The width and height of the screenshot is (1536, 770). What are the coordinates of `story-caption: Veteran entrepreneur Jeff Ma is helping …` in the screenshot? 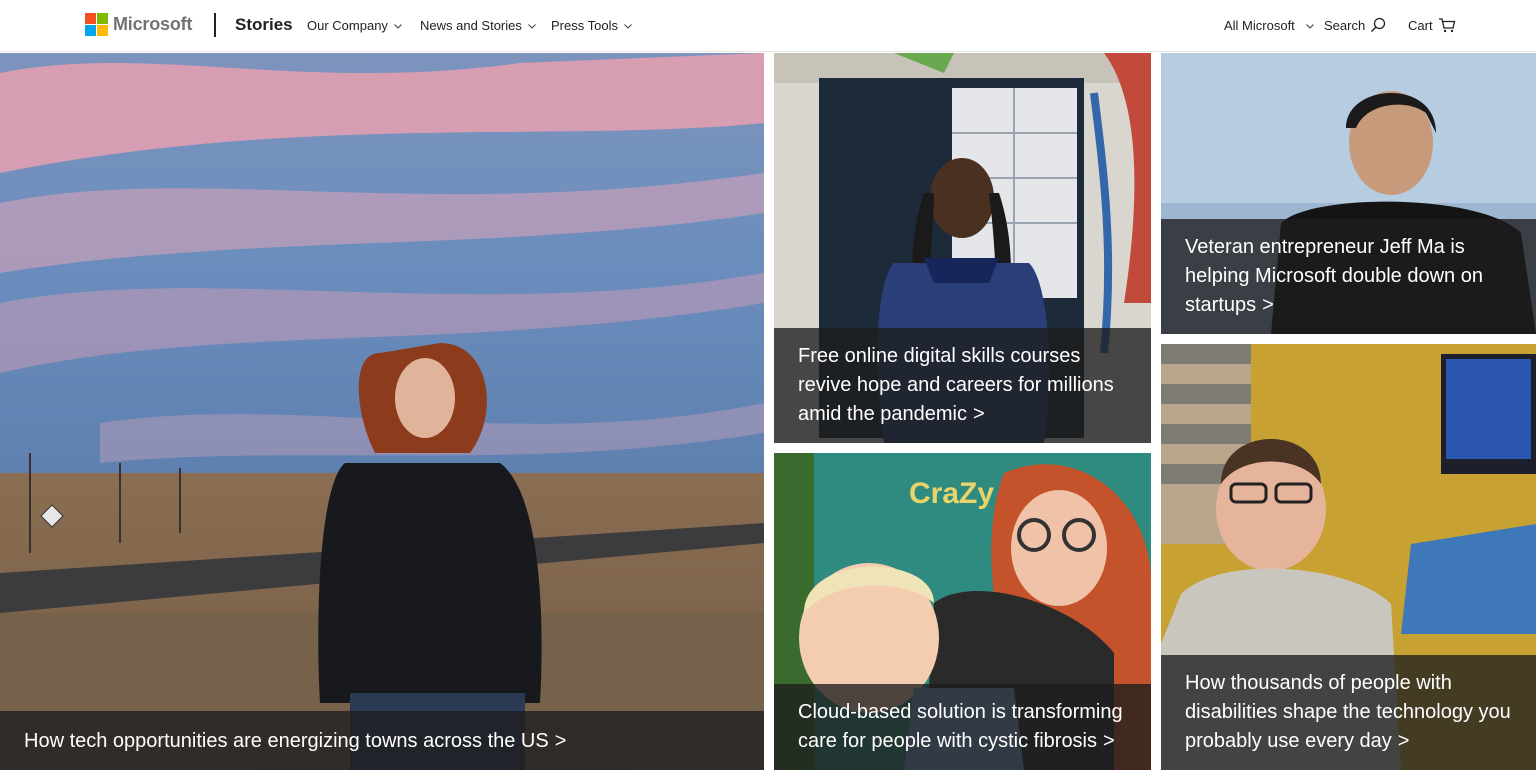 It's located at (1348, 276).